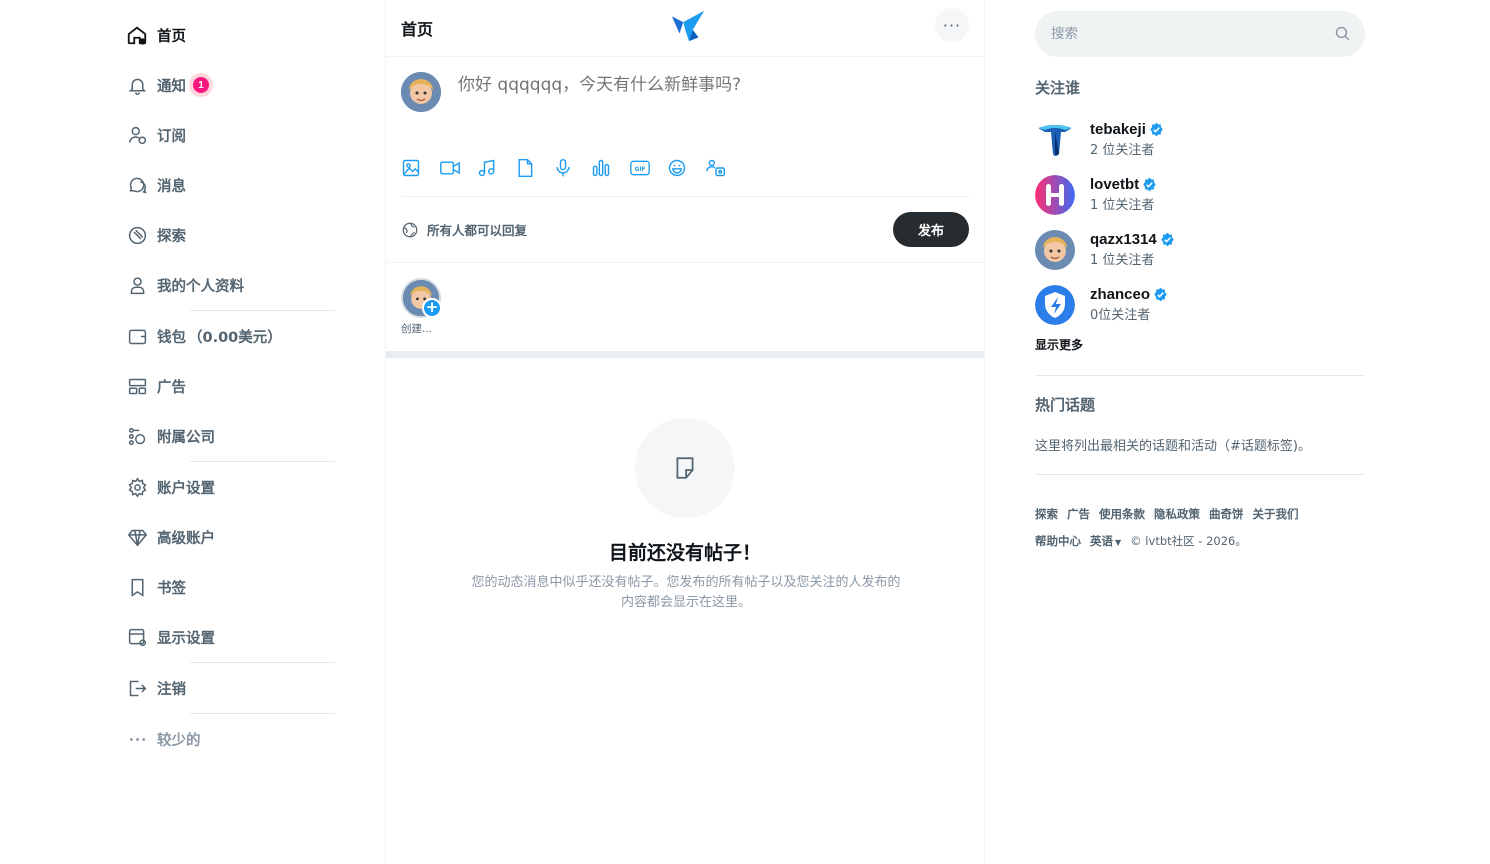 Image resolution: width=1490 pixels, height=864 pixels. I want to click on copyright: © lvtbt社区 - 2026。, so click(1188, 541).